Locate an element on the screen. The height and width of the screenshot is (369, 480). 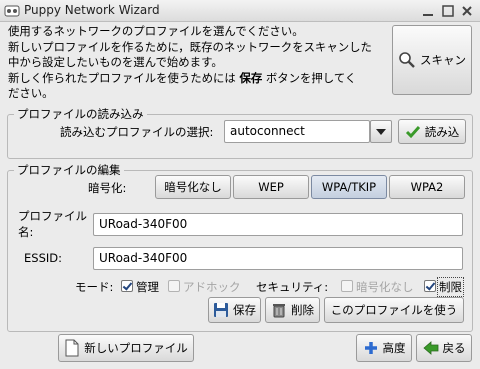
app-icon is located at coordinates (12, 11).